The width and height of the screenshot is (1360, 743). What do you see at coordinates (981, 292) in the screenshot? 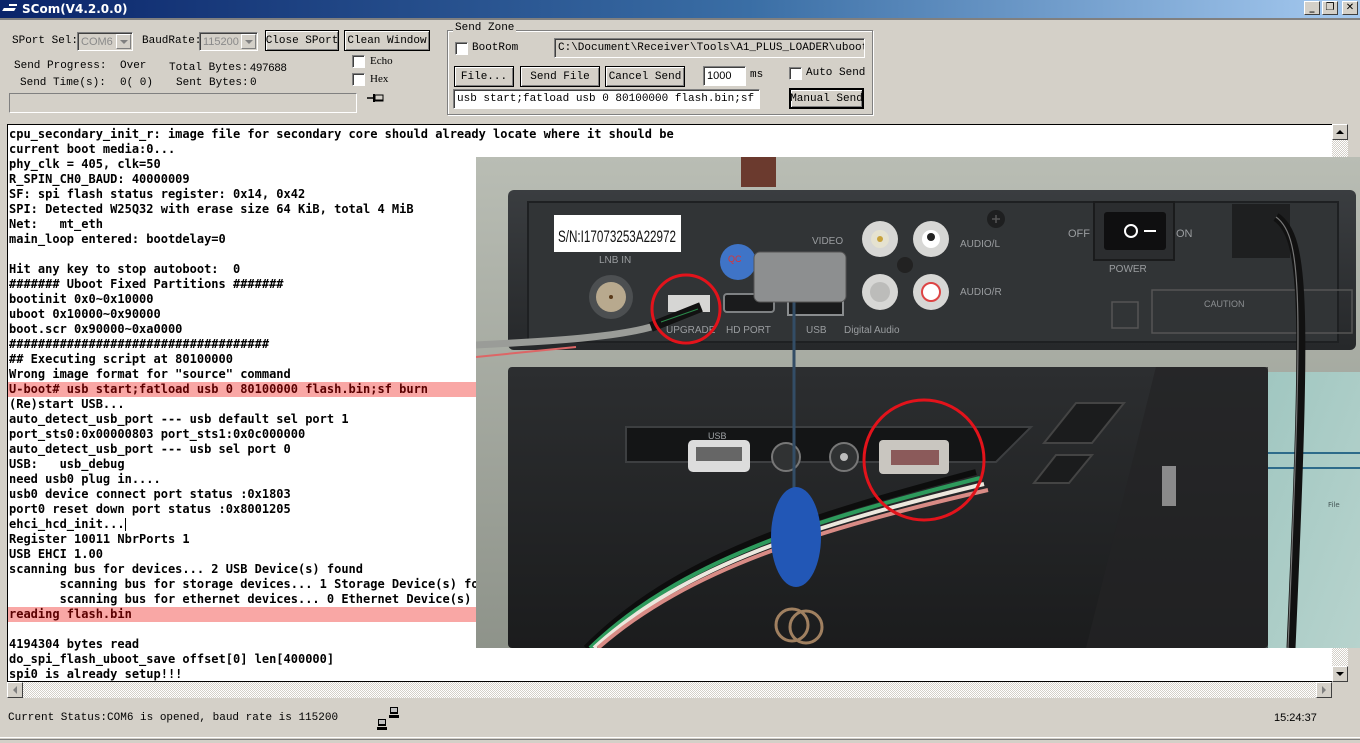
I see `audio-r-label: AUDIO/R` at bounding box center [981, 292].